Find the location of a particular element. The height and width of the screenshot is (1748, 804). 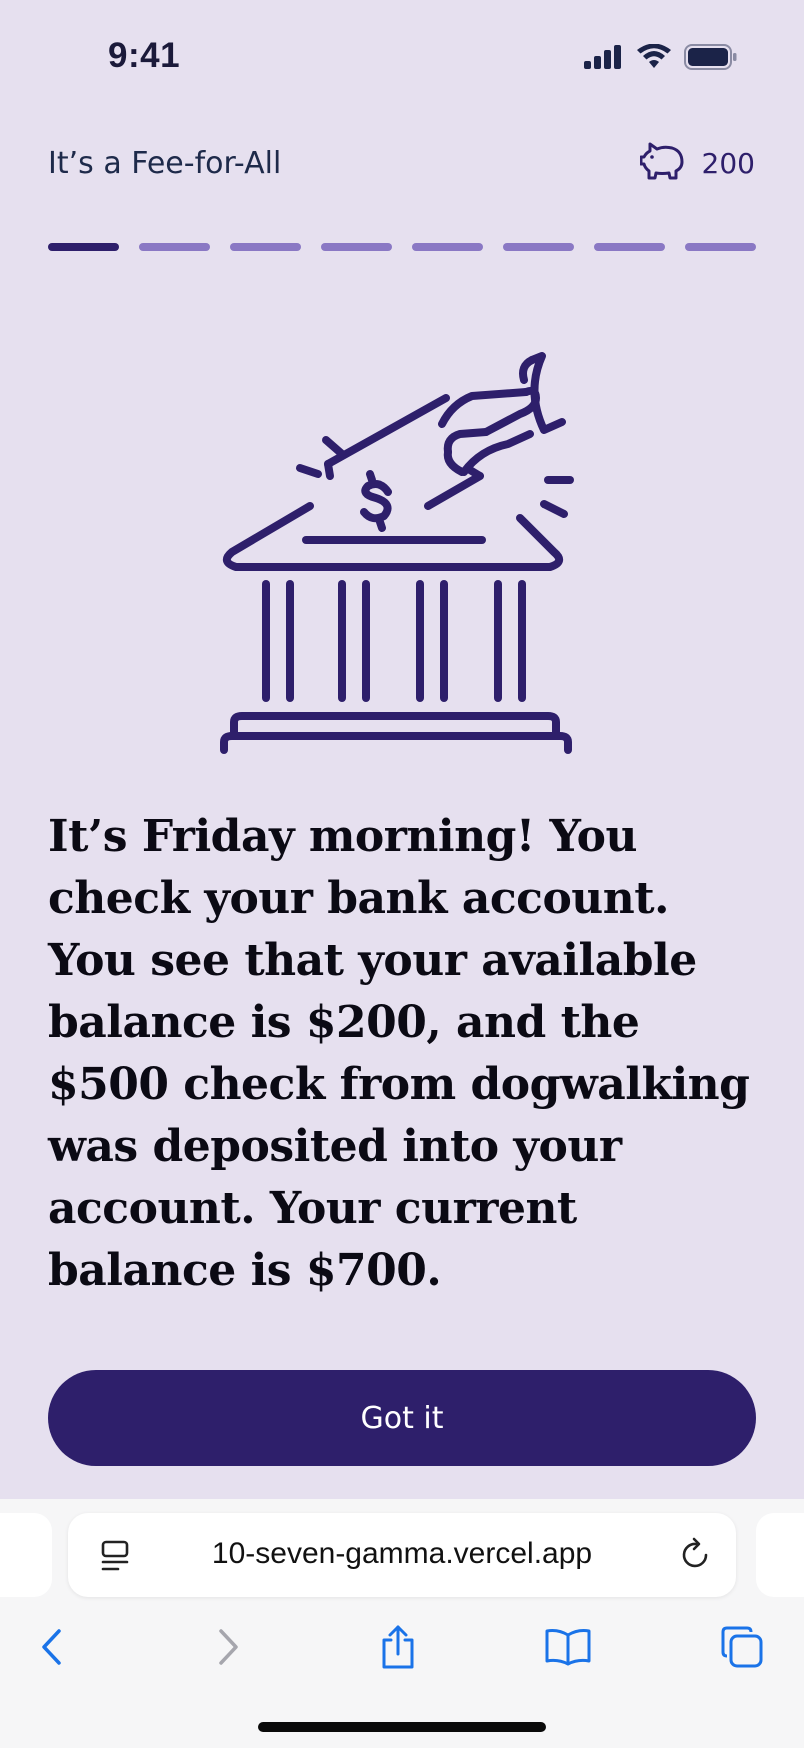

url-text: 10-seven-gamma.vercel.app is located at coordinates (402, 1554).